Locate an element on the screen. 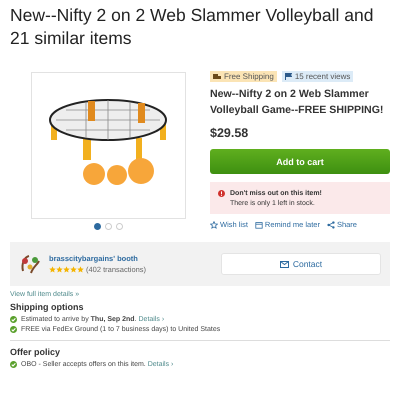  calendar-icon is located at coordinates (258, 224).